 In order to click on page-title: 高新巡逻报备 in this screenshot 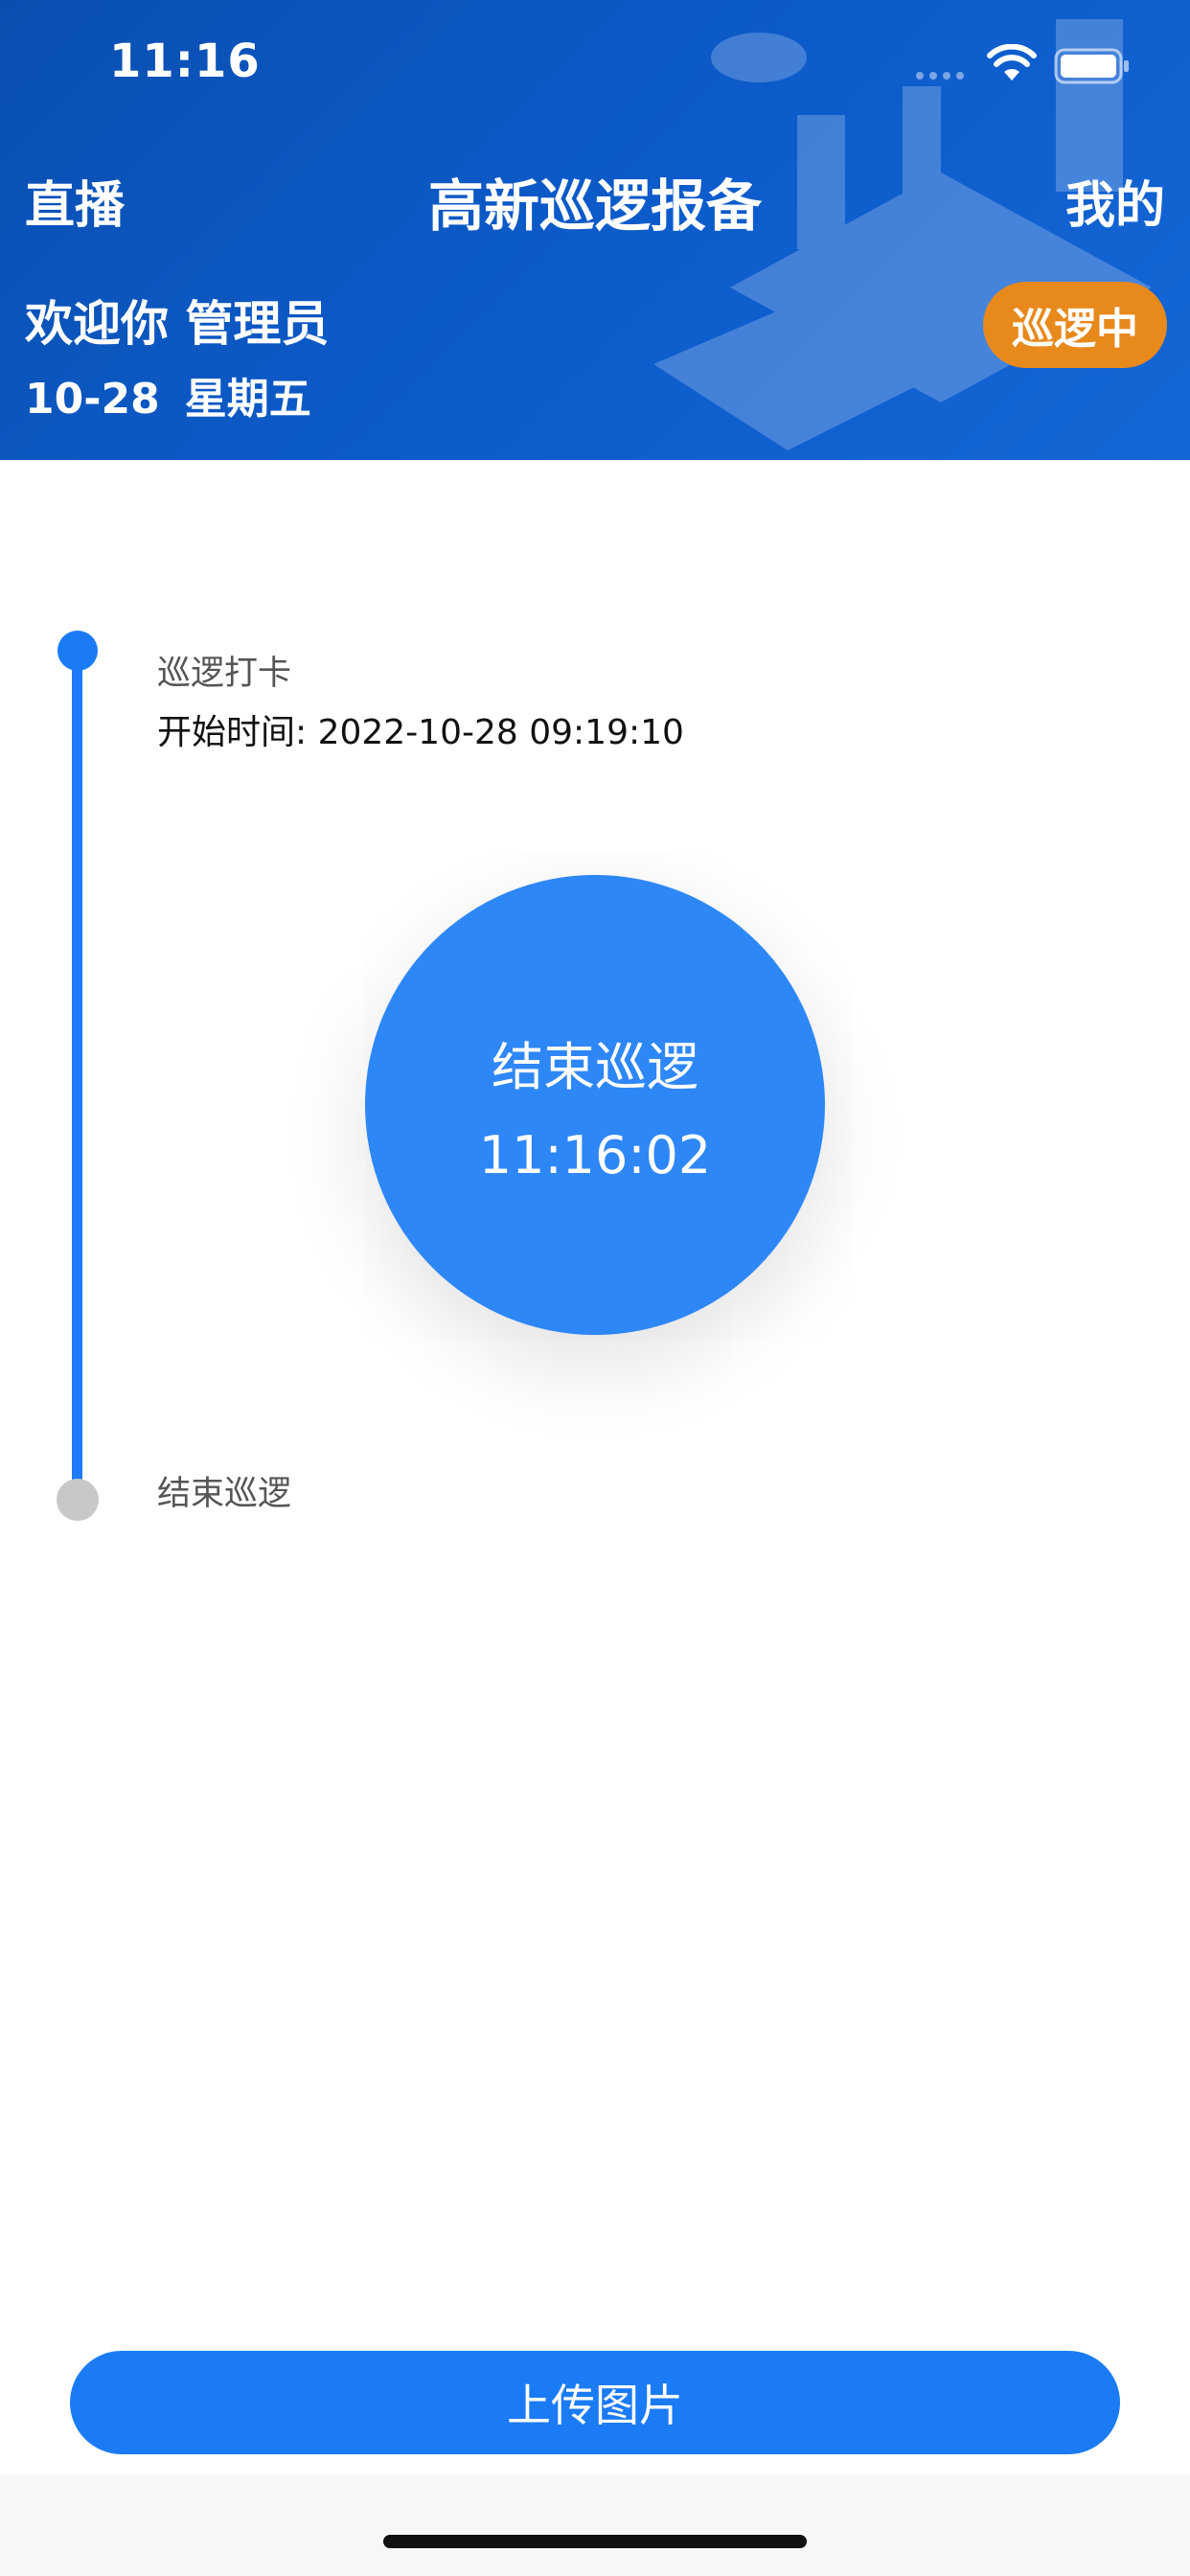, I will do `click(594, 206)`.